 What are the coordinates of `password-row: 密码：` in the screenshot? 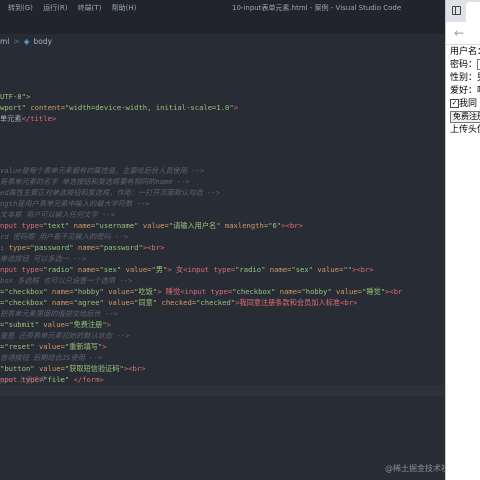 It's located at (465, 65).